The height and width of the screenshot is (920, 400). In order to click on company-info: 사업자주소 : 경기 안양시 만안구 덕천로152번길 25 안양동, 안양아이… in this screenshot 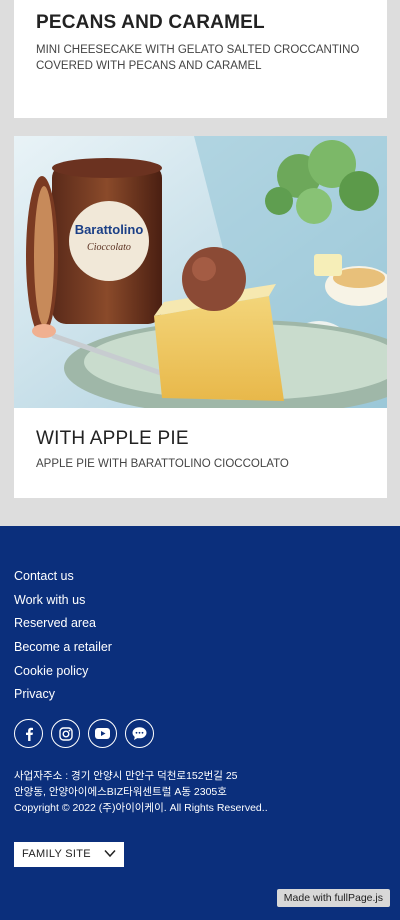, I will do `click(194, 792)`.